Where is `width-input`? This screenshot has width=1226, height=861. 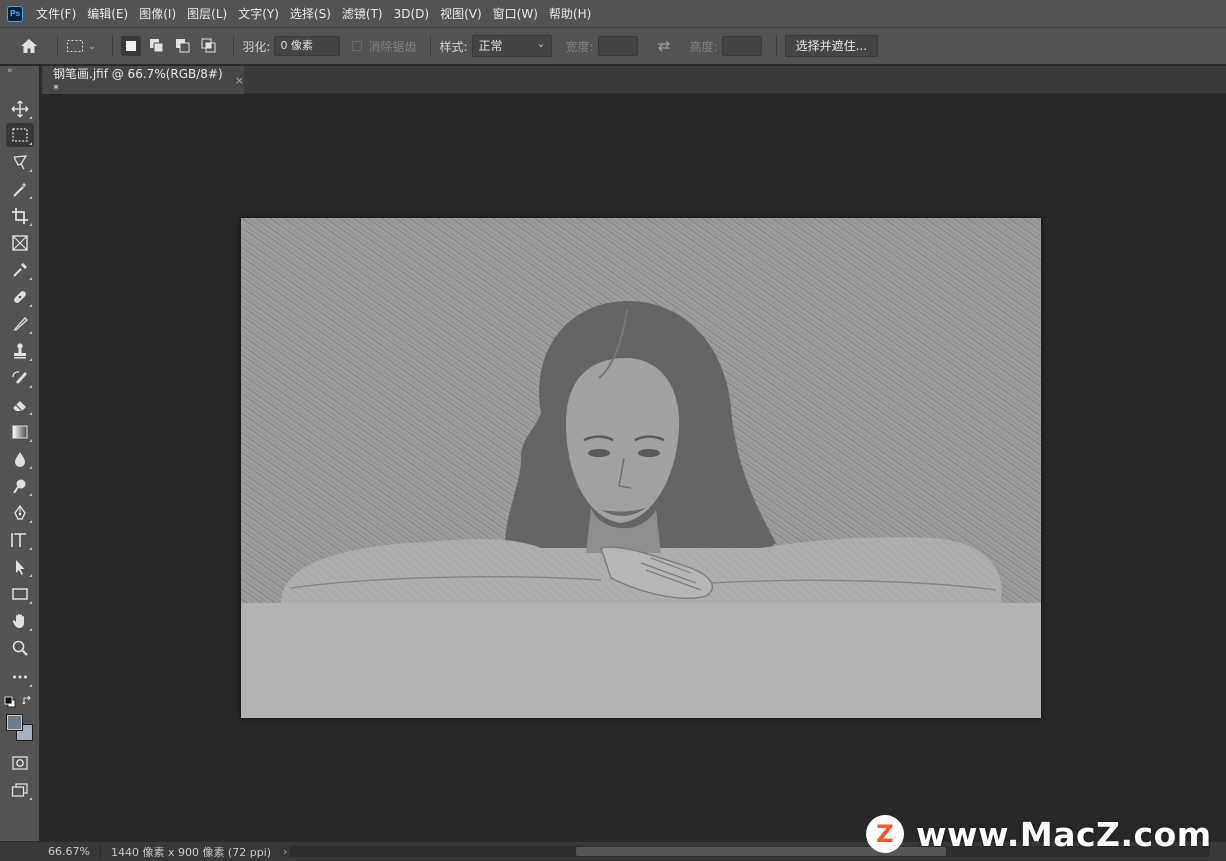 width-input is located at coordinates (617, 46).